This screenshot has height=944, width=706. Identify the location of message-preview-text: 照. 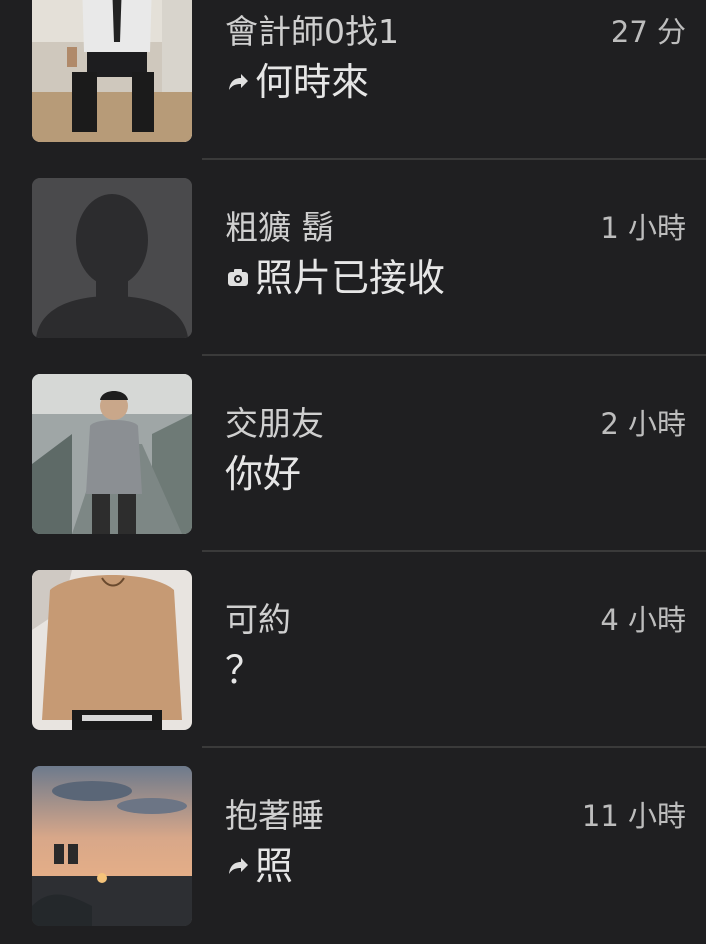
(274, 866).